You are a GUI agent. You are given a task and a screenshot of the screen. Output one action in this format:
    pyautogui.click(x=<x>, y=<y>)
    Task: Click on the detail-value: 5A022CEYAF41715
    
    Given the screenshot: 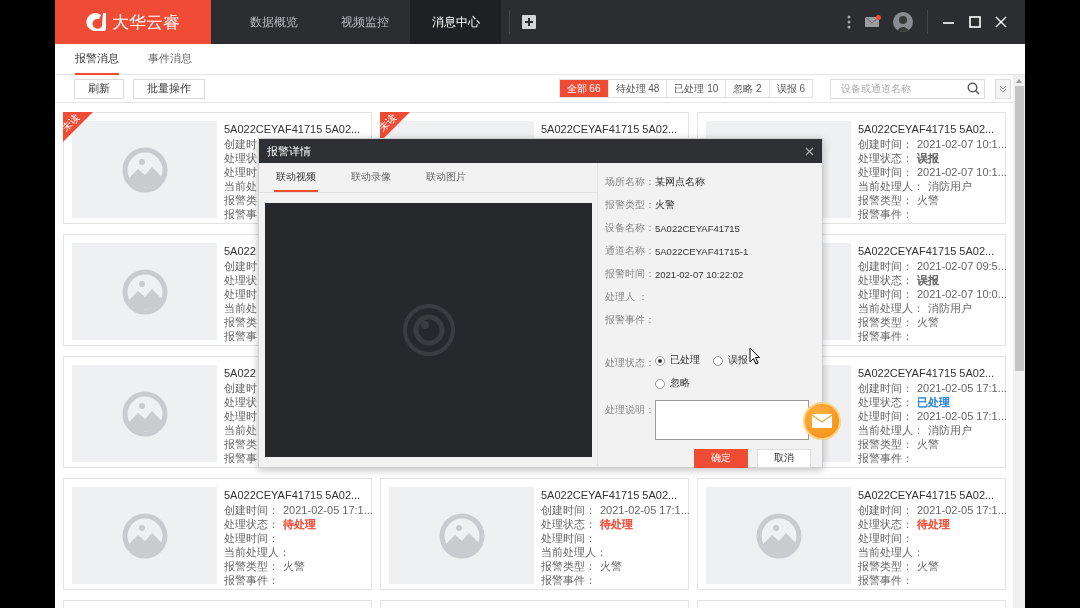 What is the action you would take?
    pyautogui.click(x=697, y=228)
    